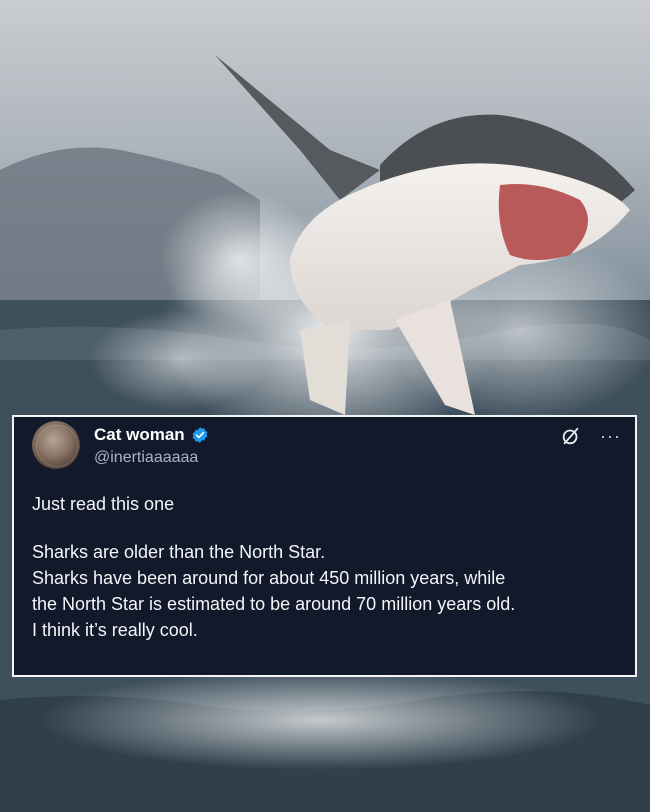  What do you see at coordinates (139, 435) in the screenshot?
I see `display-name: Cat woman` at bounding box center [139, 435].